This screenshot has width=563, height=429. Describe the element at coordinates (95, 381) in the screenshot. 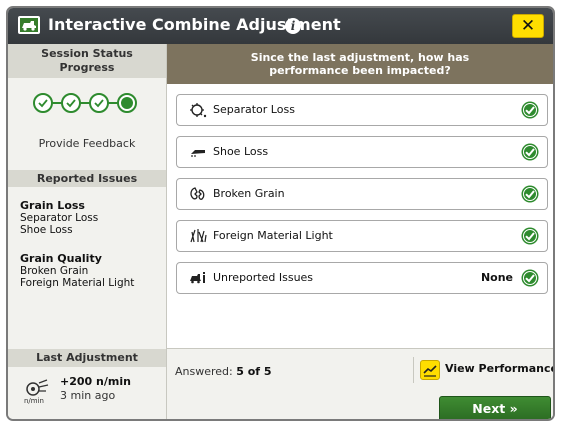

I see `last-adjustment-value: +200 n/min` at that location.